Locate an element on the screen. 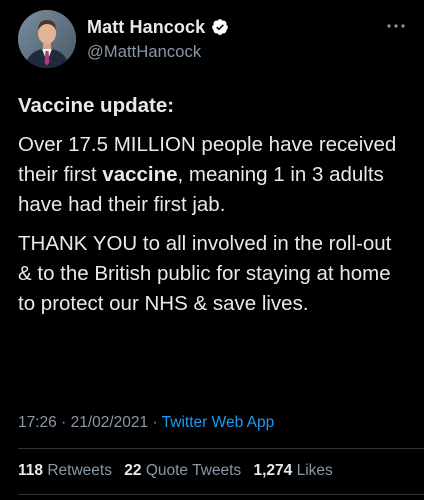 The height and width of the screenshot is (500, 424). divider is located at coordinates (221, 448).